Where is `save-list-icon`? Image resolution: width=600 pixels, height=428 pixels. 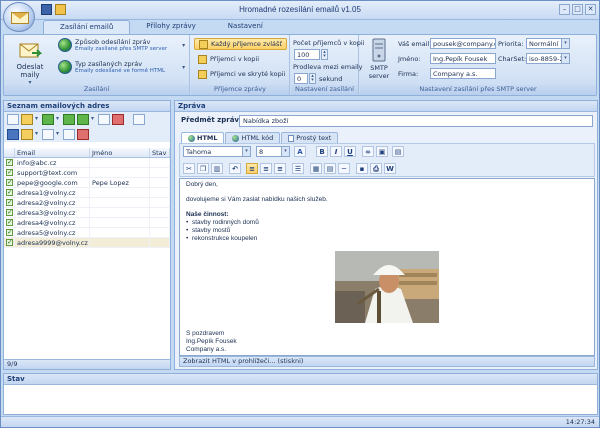 save-list-icon is located at coordinates (13, 134).